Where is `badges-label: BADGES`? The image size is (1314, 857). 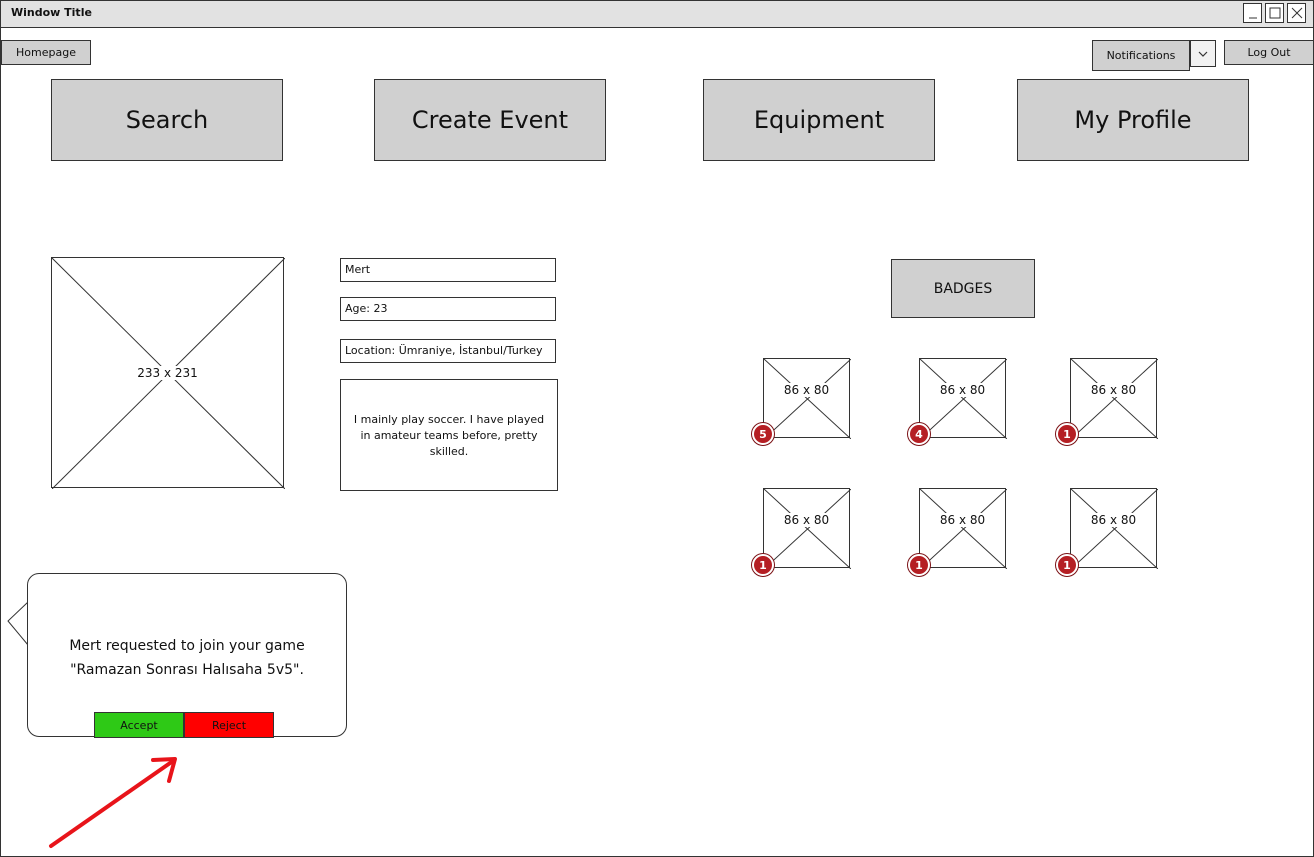 badges-label: BADGES is located at coordinates (963, 288).